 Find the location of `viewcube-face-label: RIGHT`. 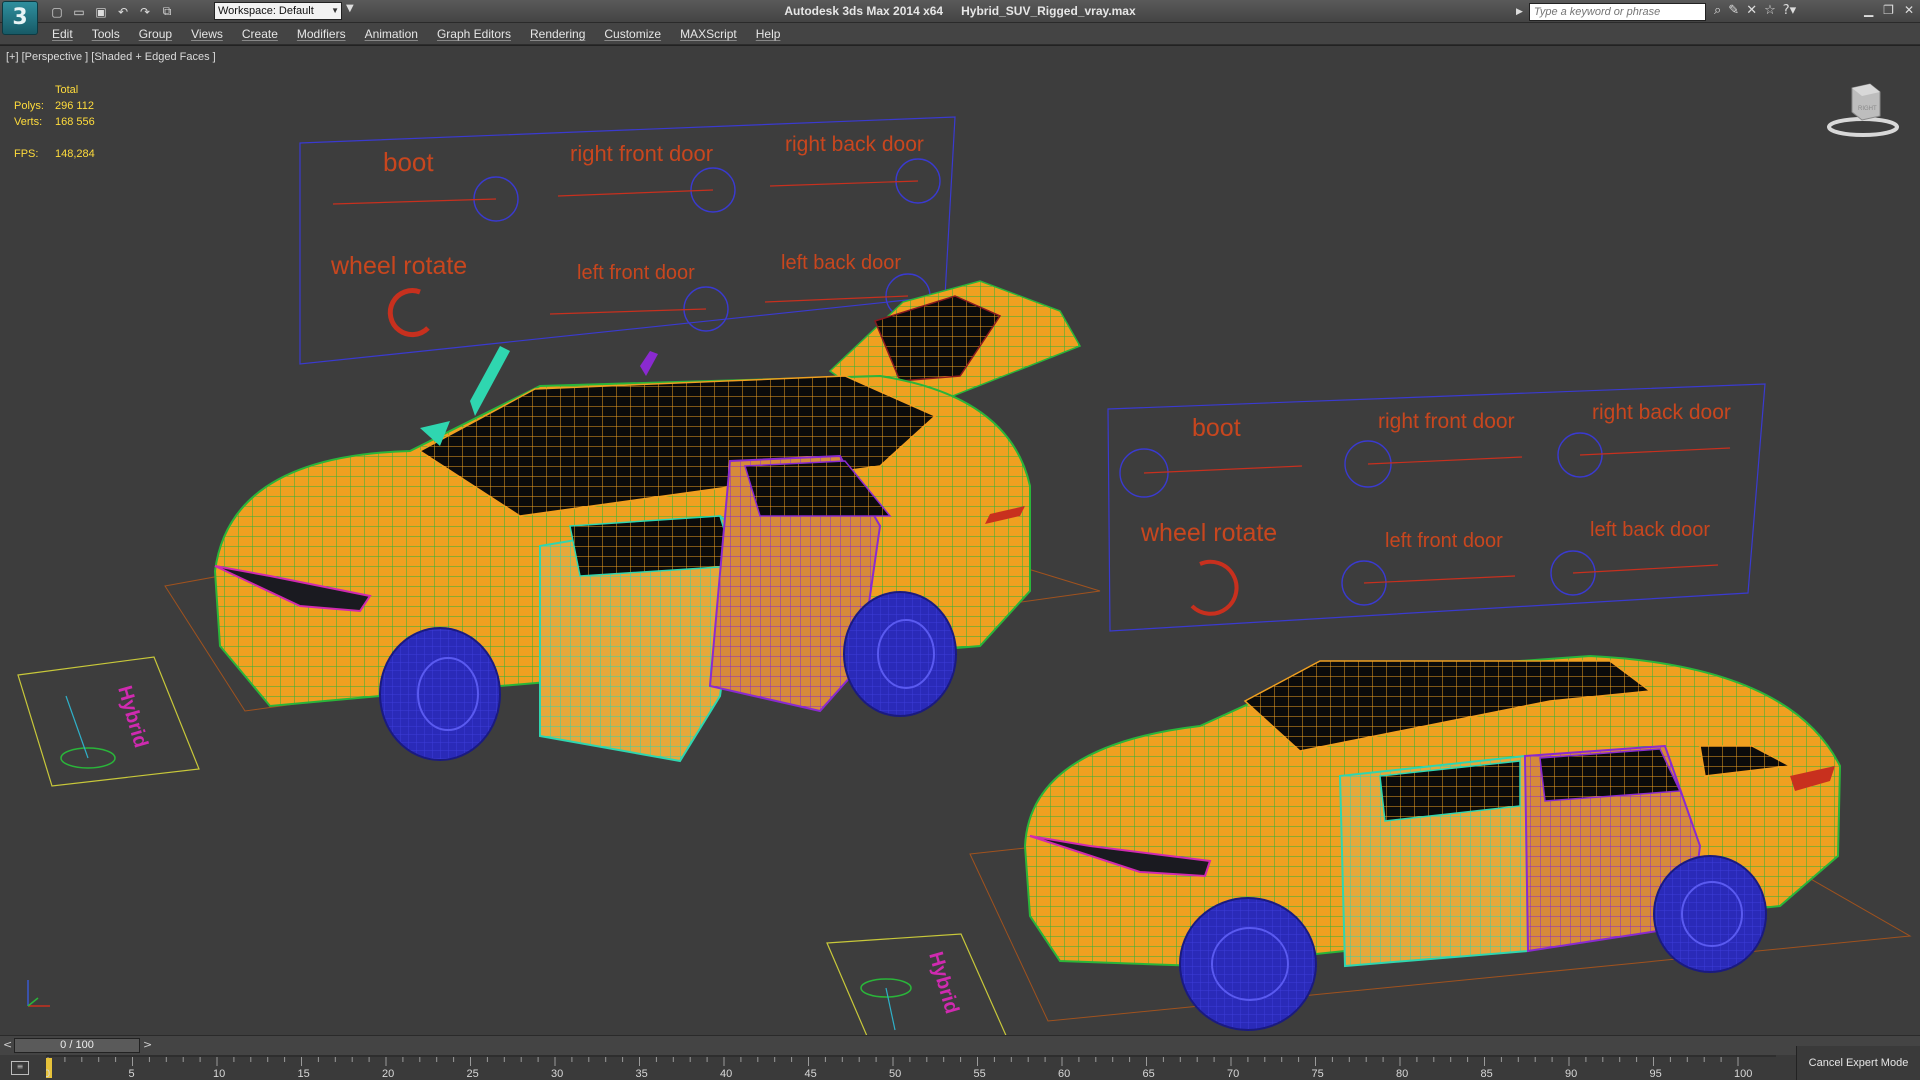

viewcube-face-label: RIGHT is located at coordinates (1867, 109).